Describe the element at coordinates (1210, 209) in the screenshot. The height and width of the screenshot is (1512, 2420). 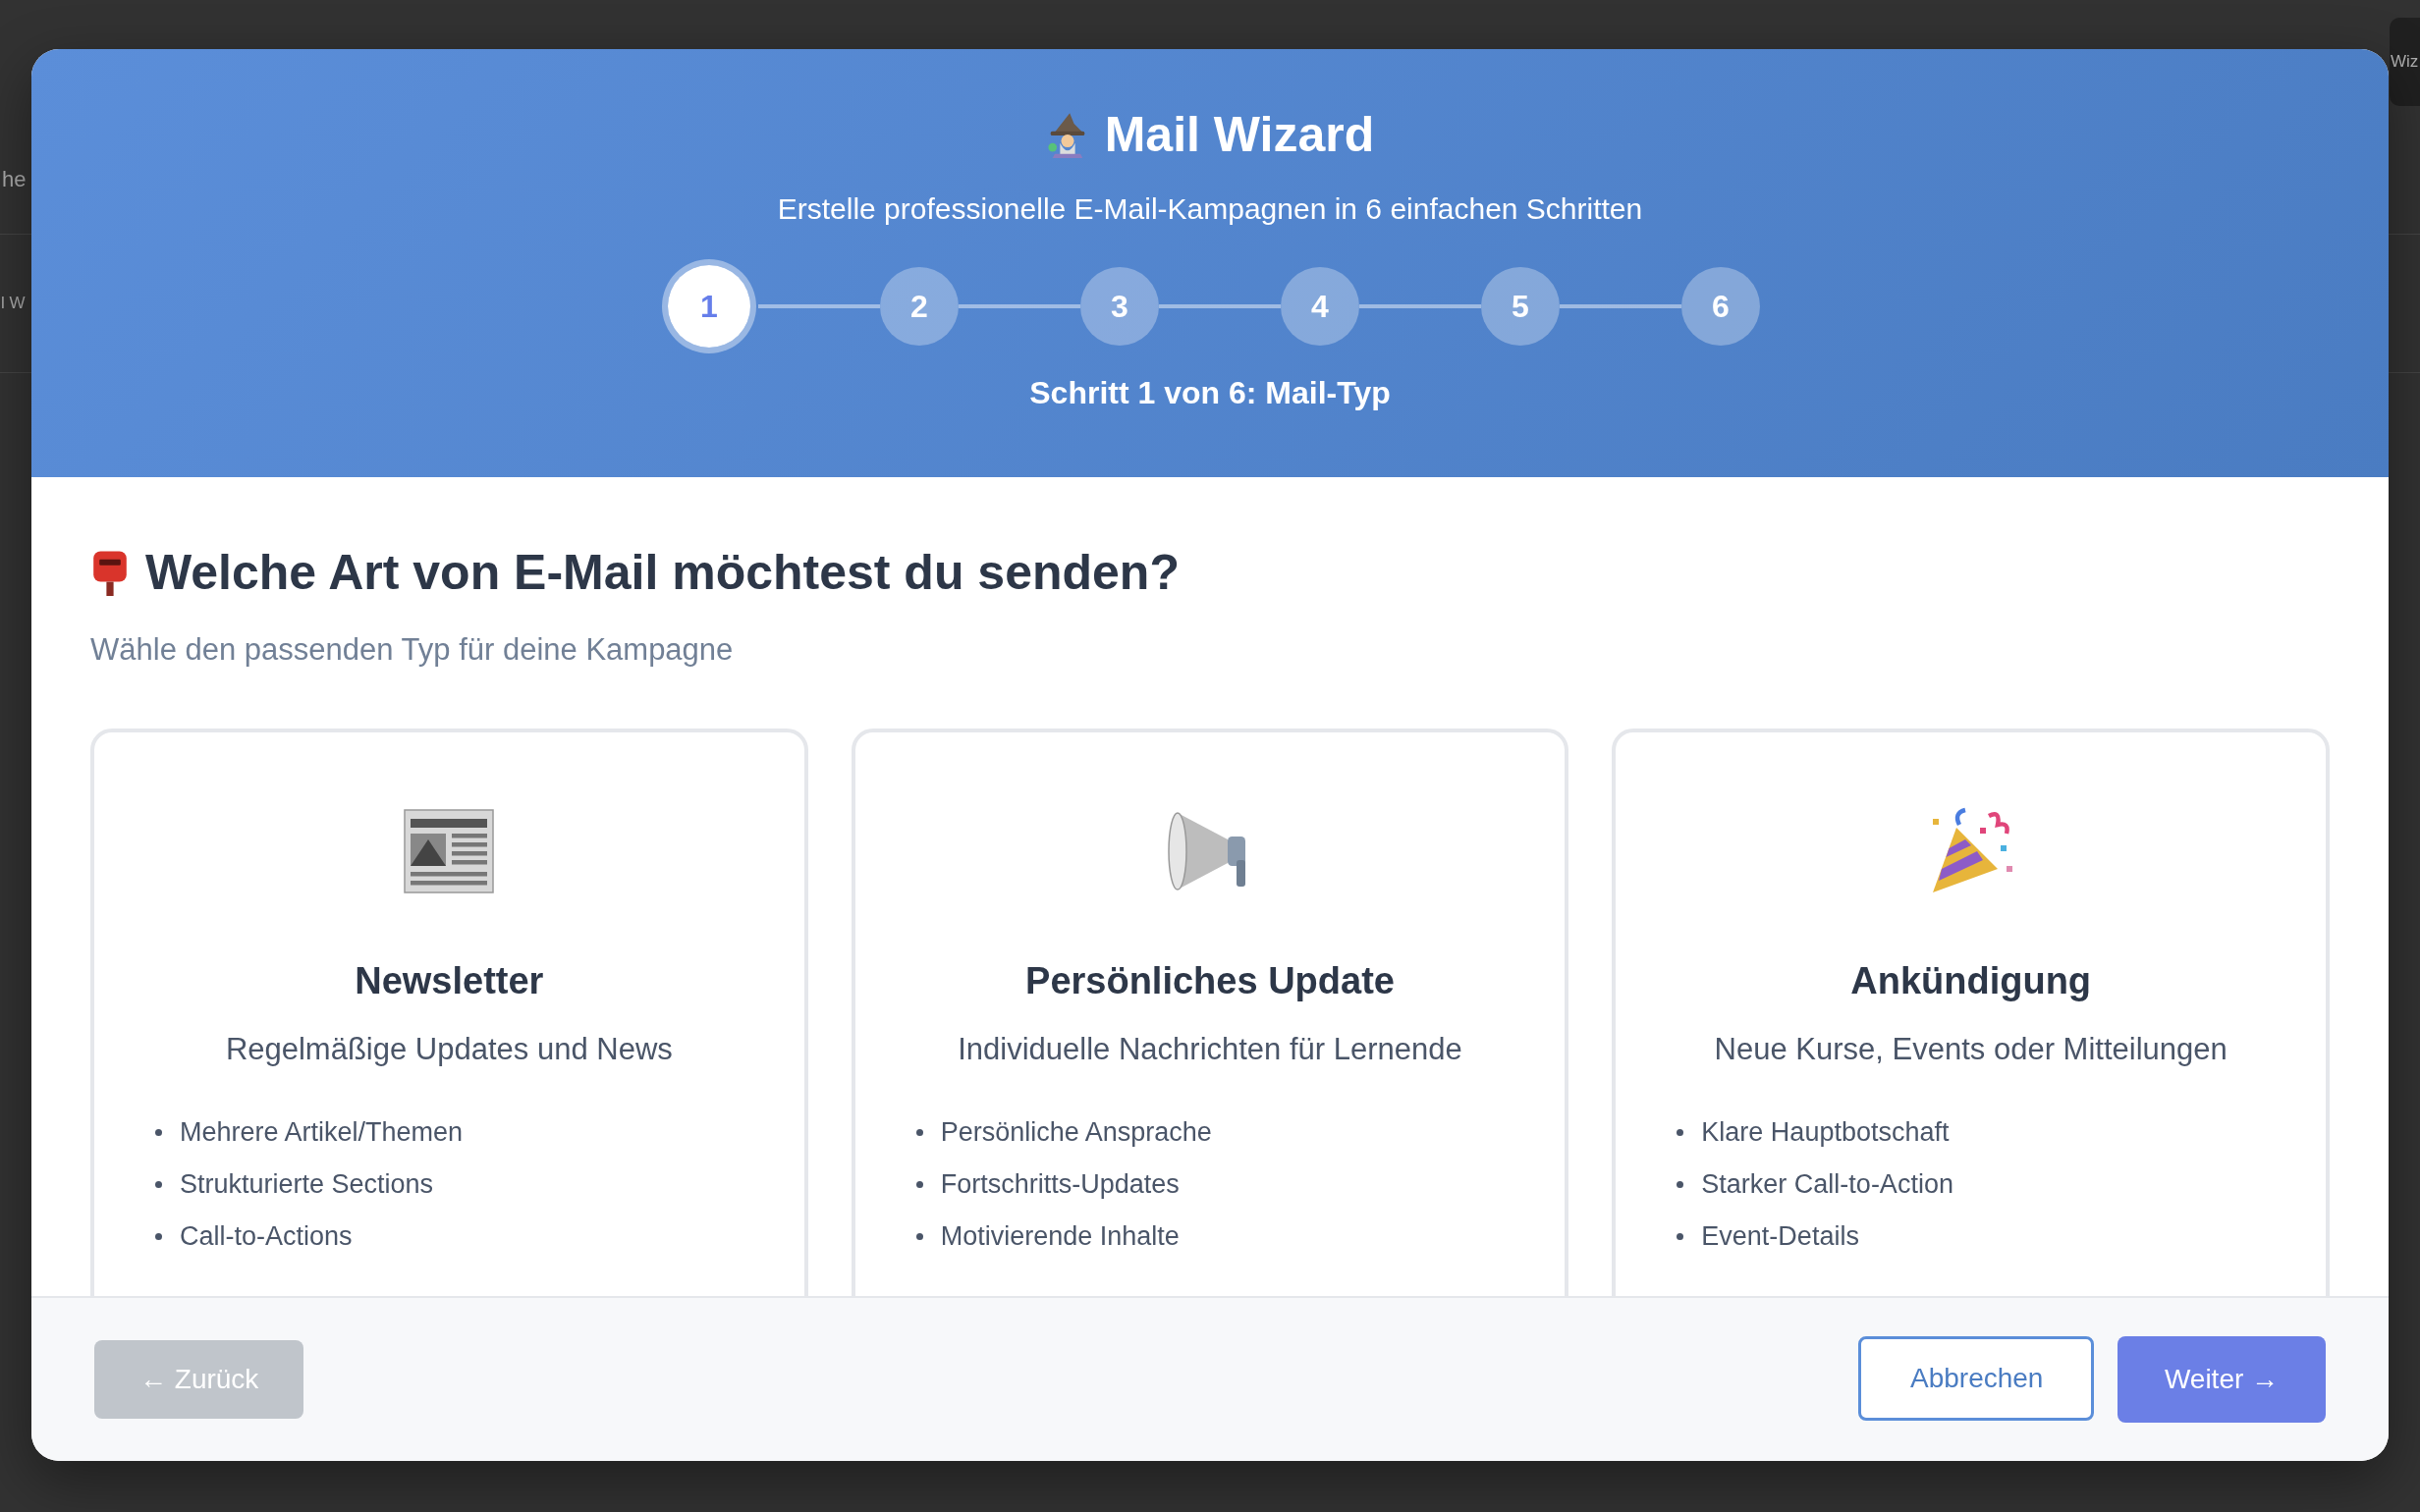
I see `dialog-subtitle: Erstelle professionelle E-Mail-Kampagnen in 6 einfachen Schritten` at that location.